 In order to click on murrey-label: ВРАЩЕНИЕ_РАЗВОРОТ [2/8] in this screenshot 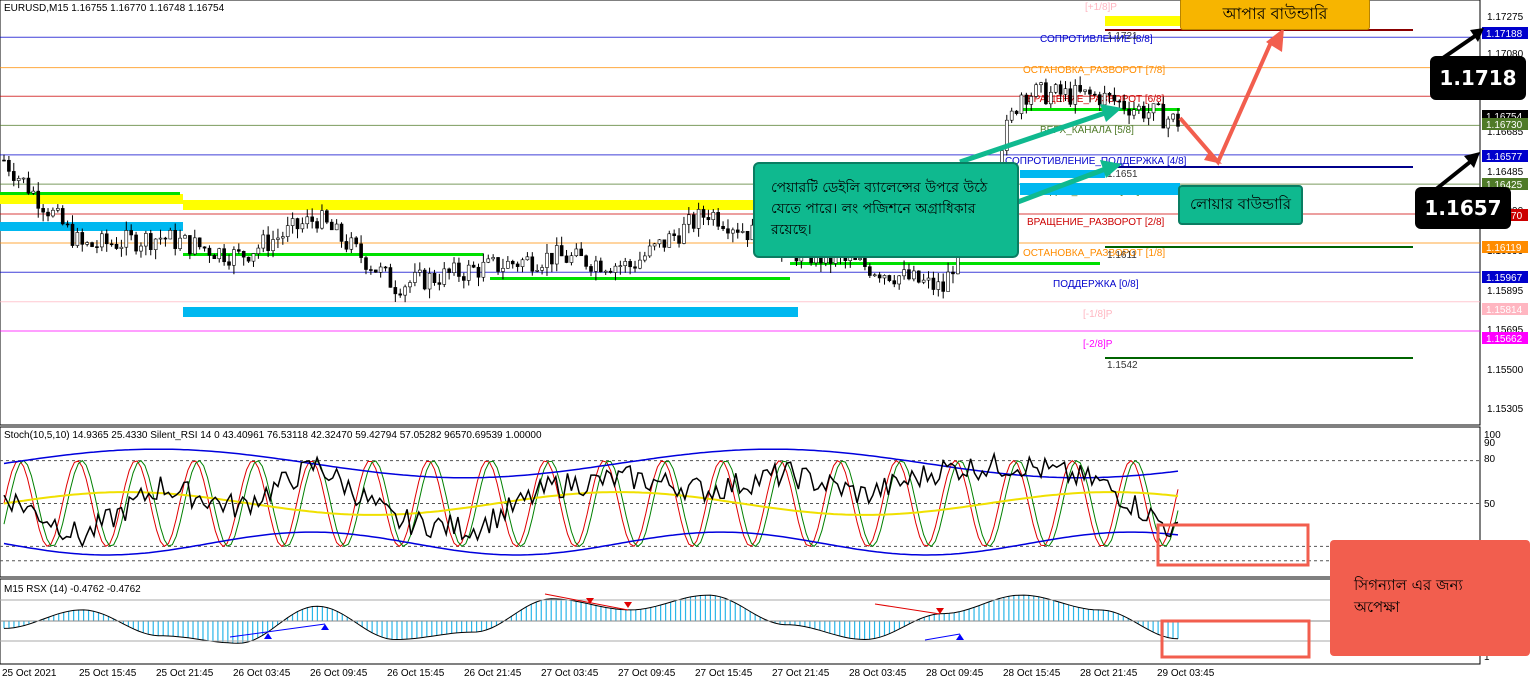, I will do `click(1096, 222)`.